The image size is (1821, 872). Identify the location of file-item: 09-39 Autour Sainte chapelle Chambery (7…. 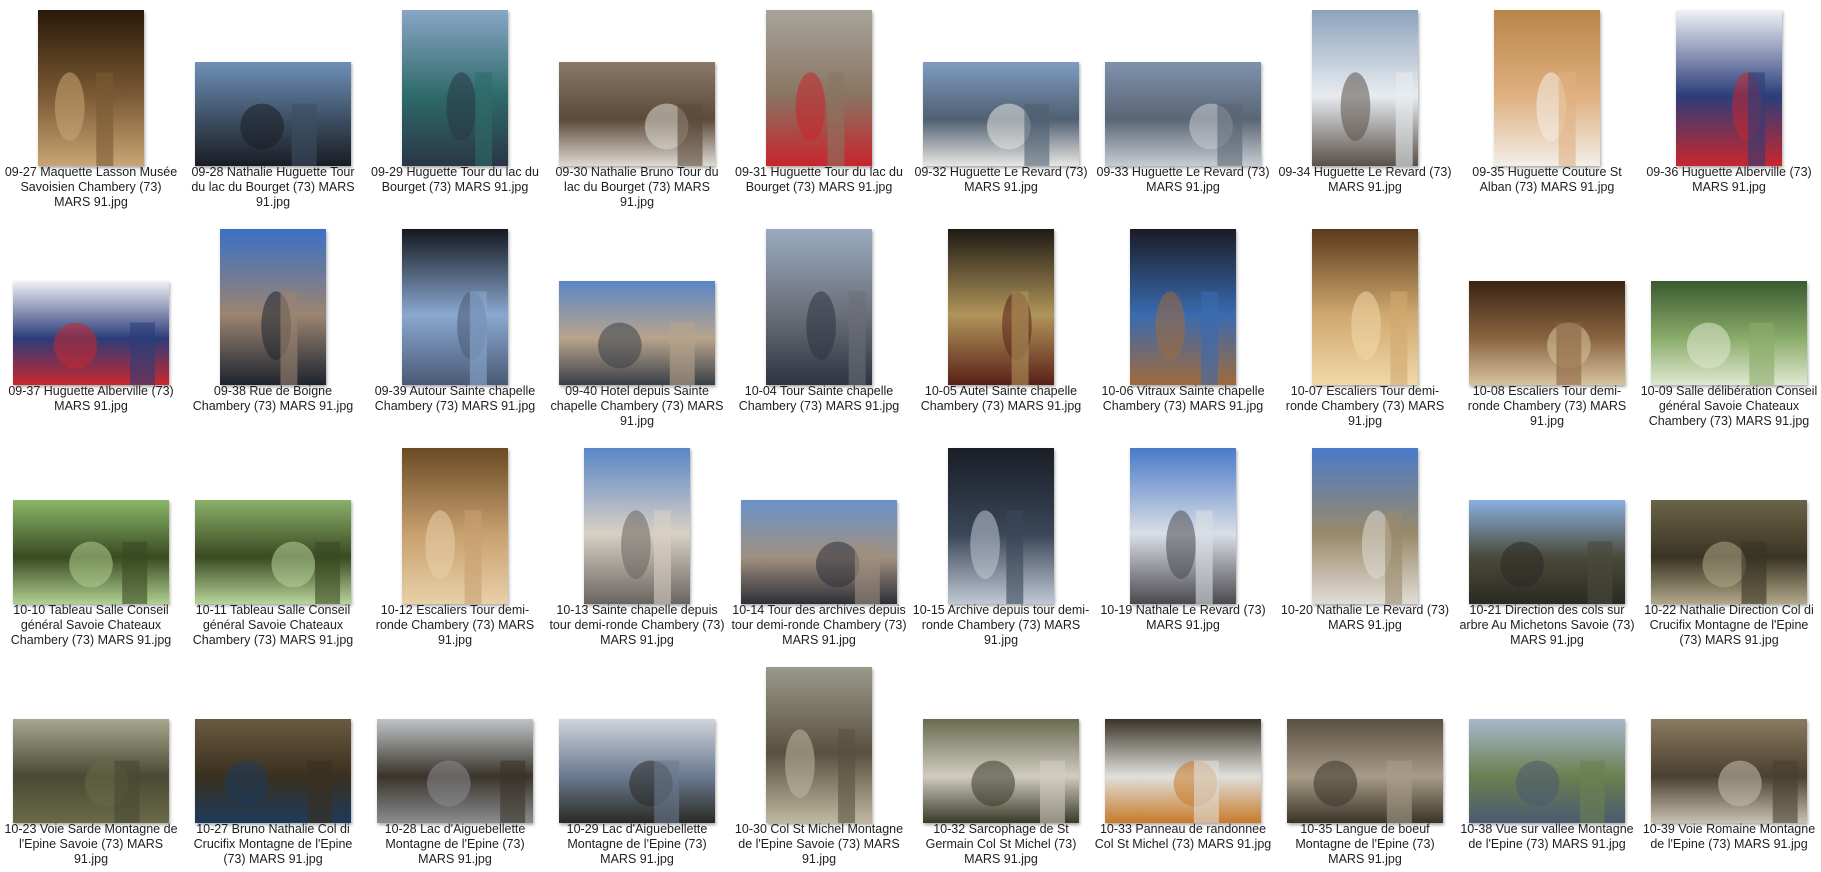
(455, 328).